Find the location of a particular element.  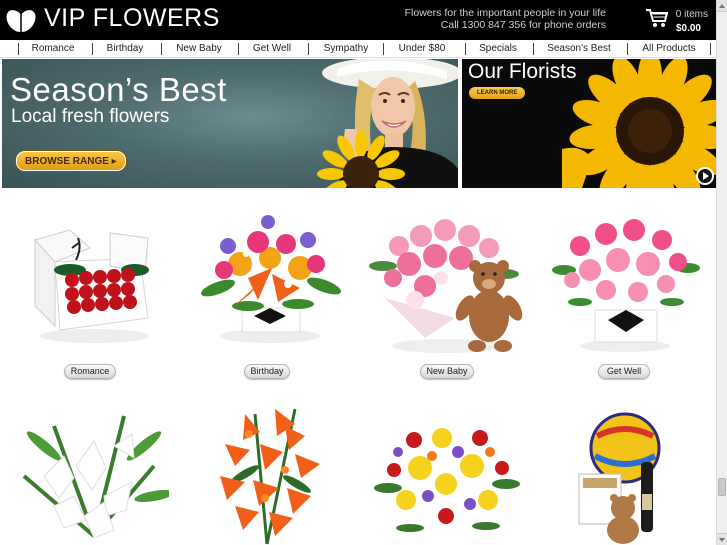

mixed-bouquet-icon is located at coordinates (447, 481).